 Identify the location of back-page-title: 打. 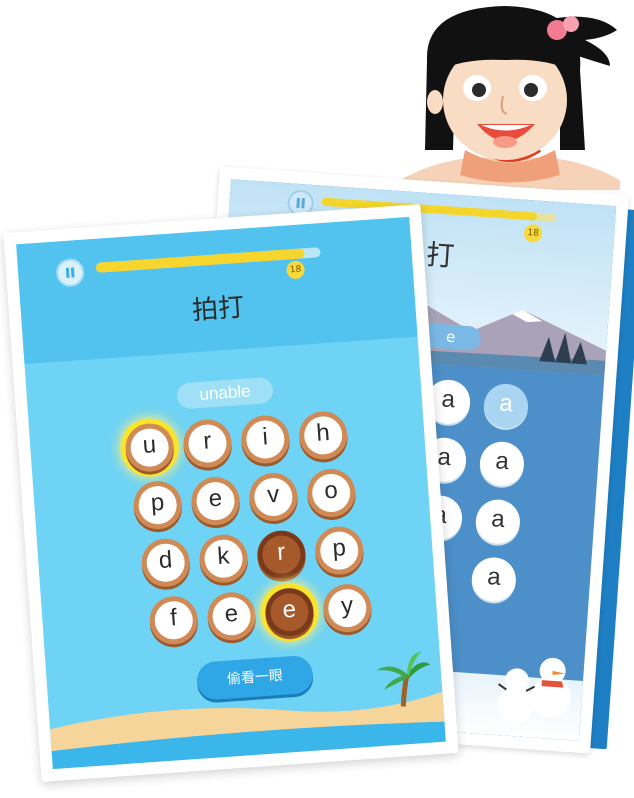
(440, 255).